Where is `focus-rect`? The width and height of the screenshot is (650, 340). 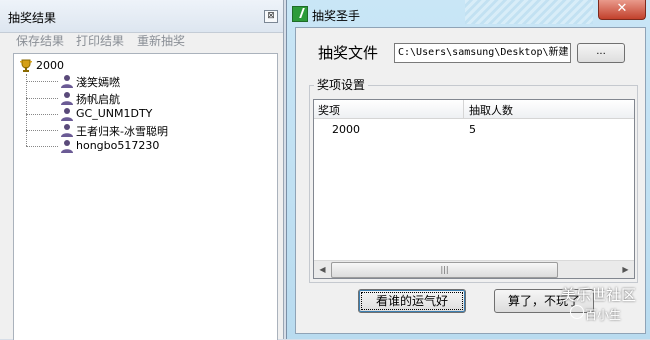
focus-rect is located at coordinates (412, 301).